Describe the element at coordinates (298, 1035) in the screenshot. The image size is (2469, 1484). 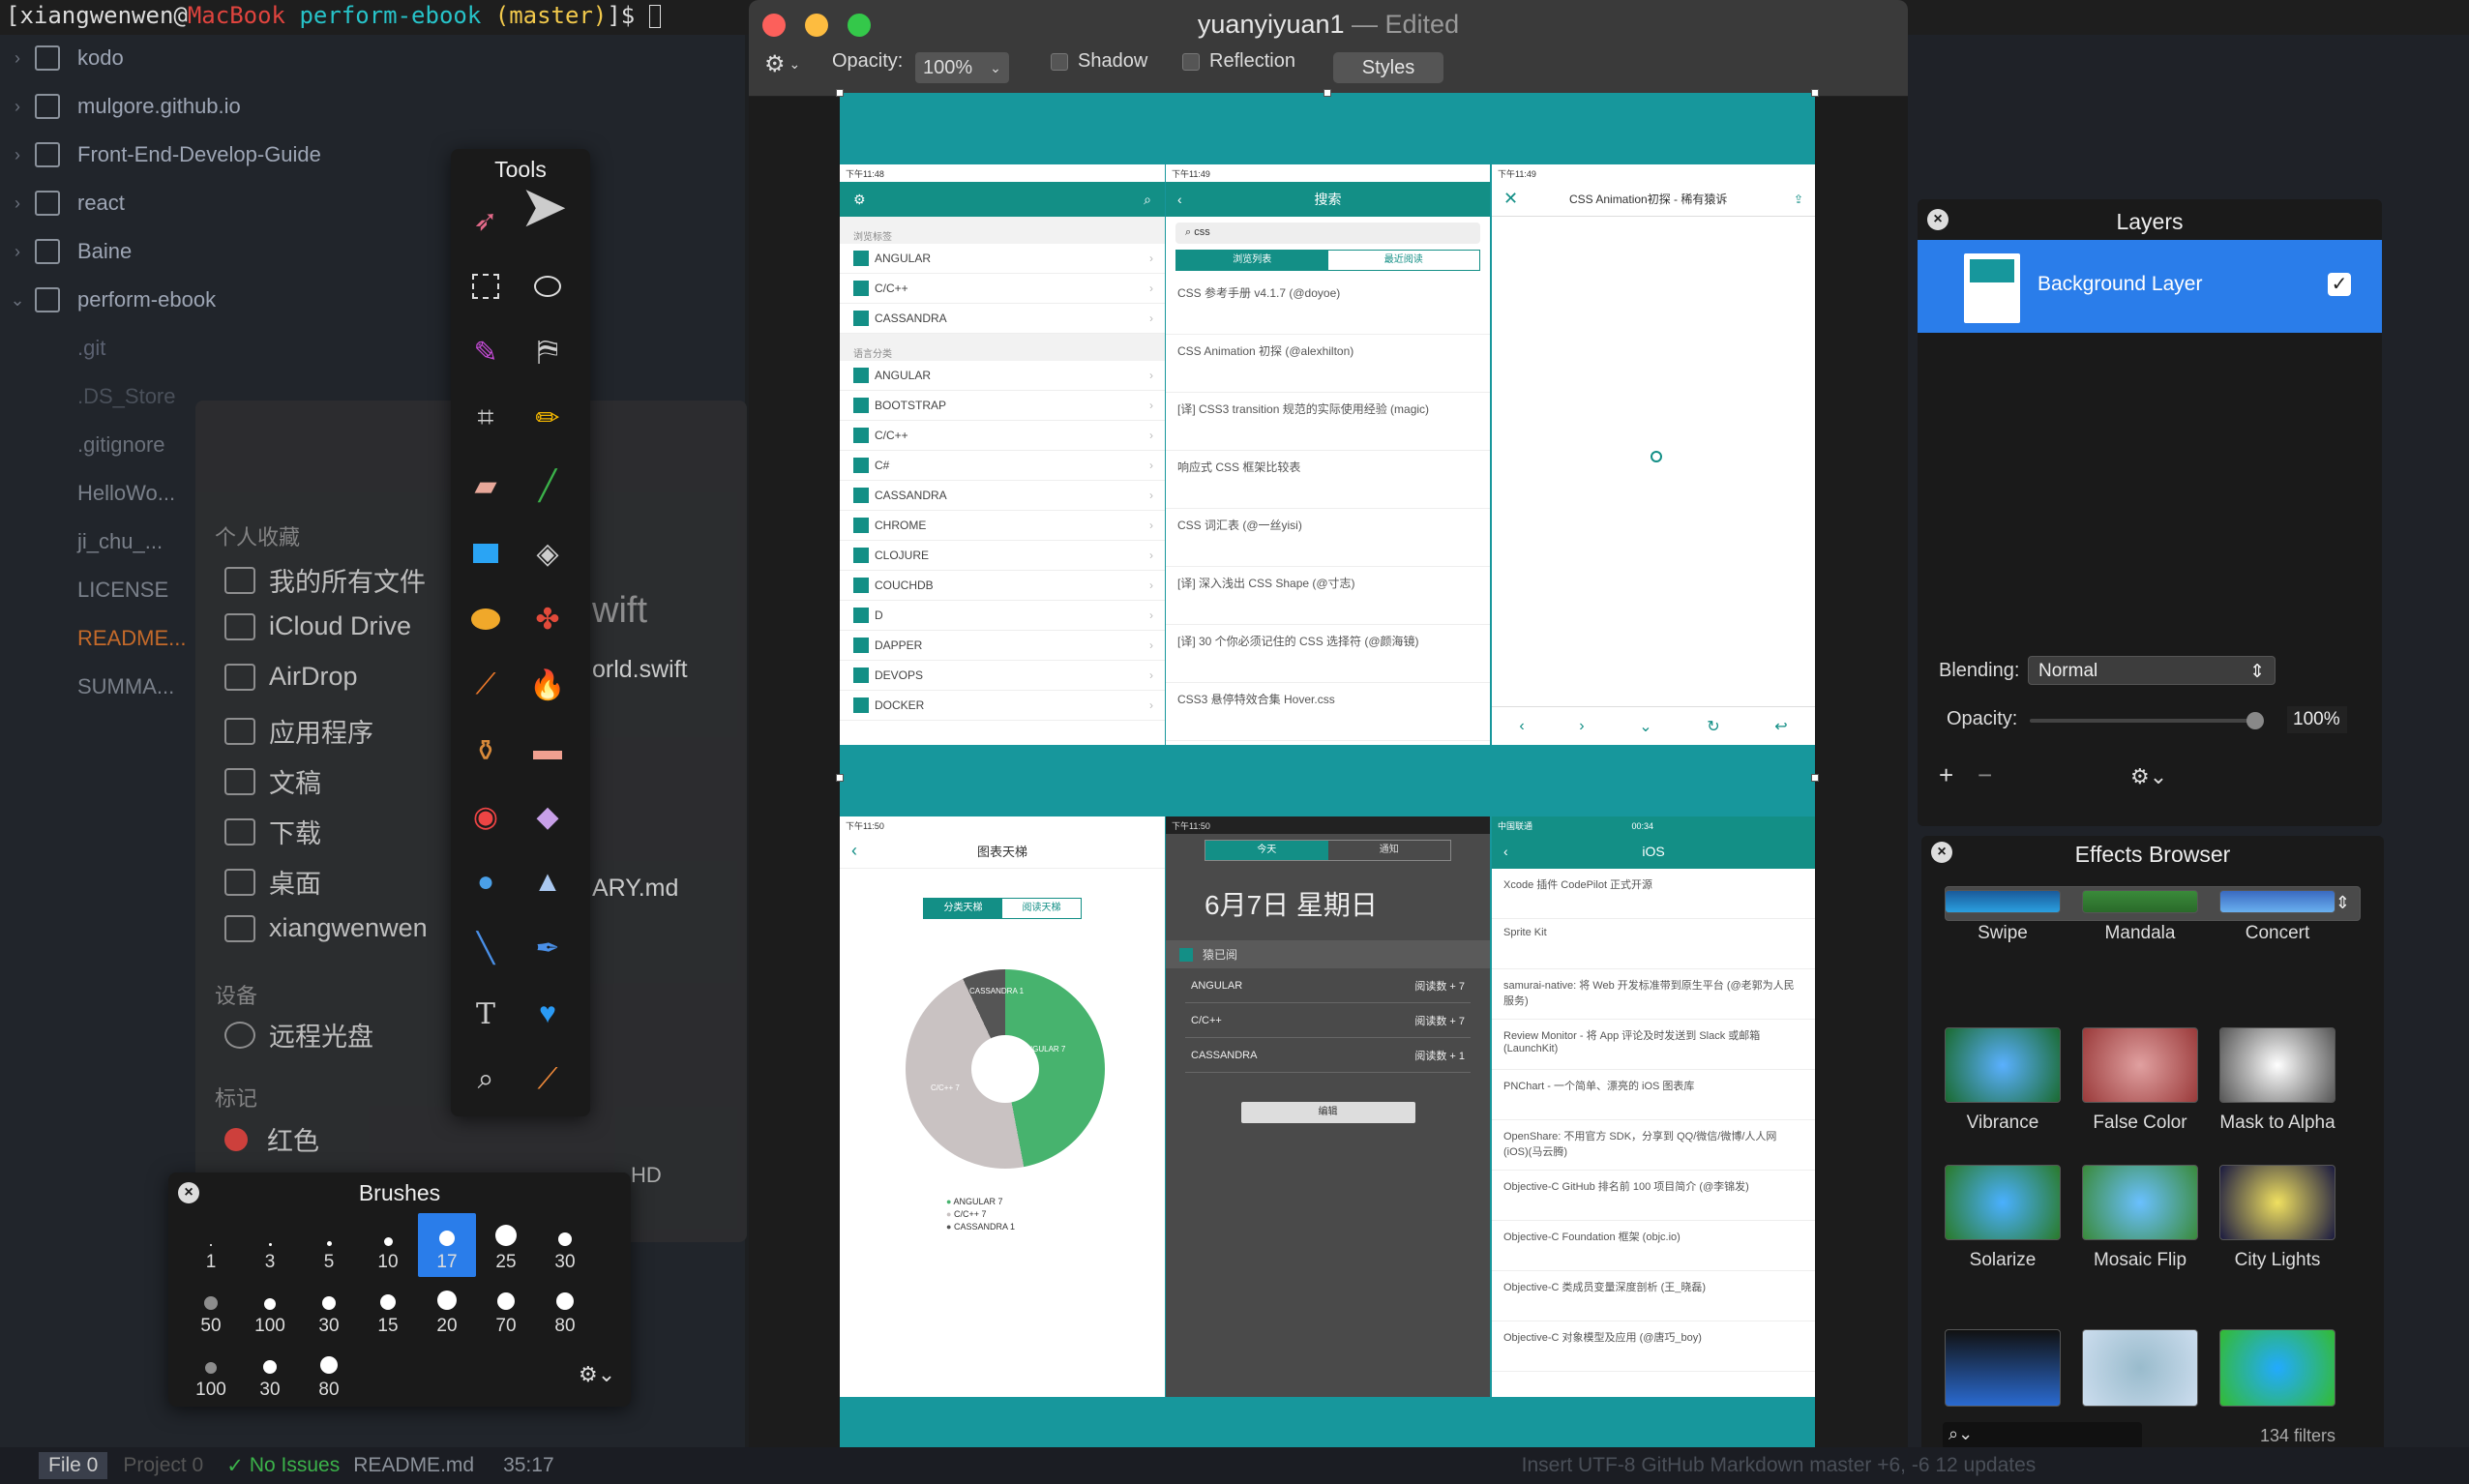
I see `finder-item: 远程光盘` at that location.